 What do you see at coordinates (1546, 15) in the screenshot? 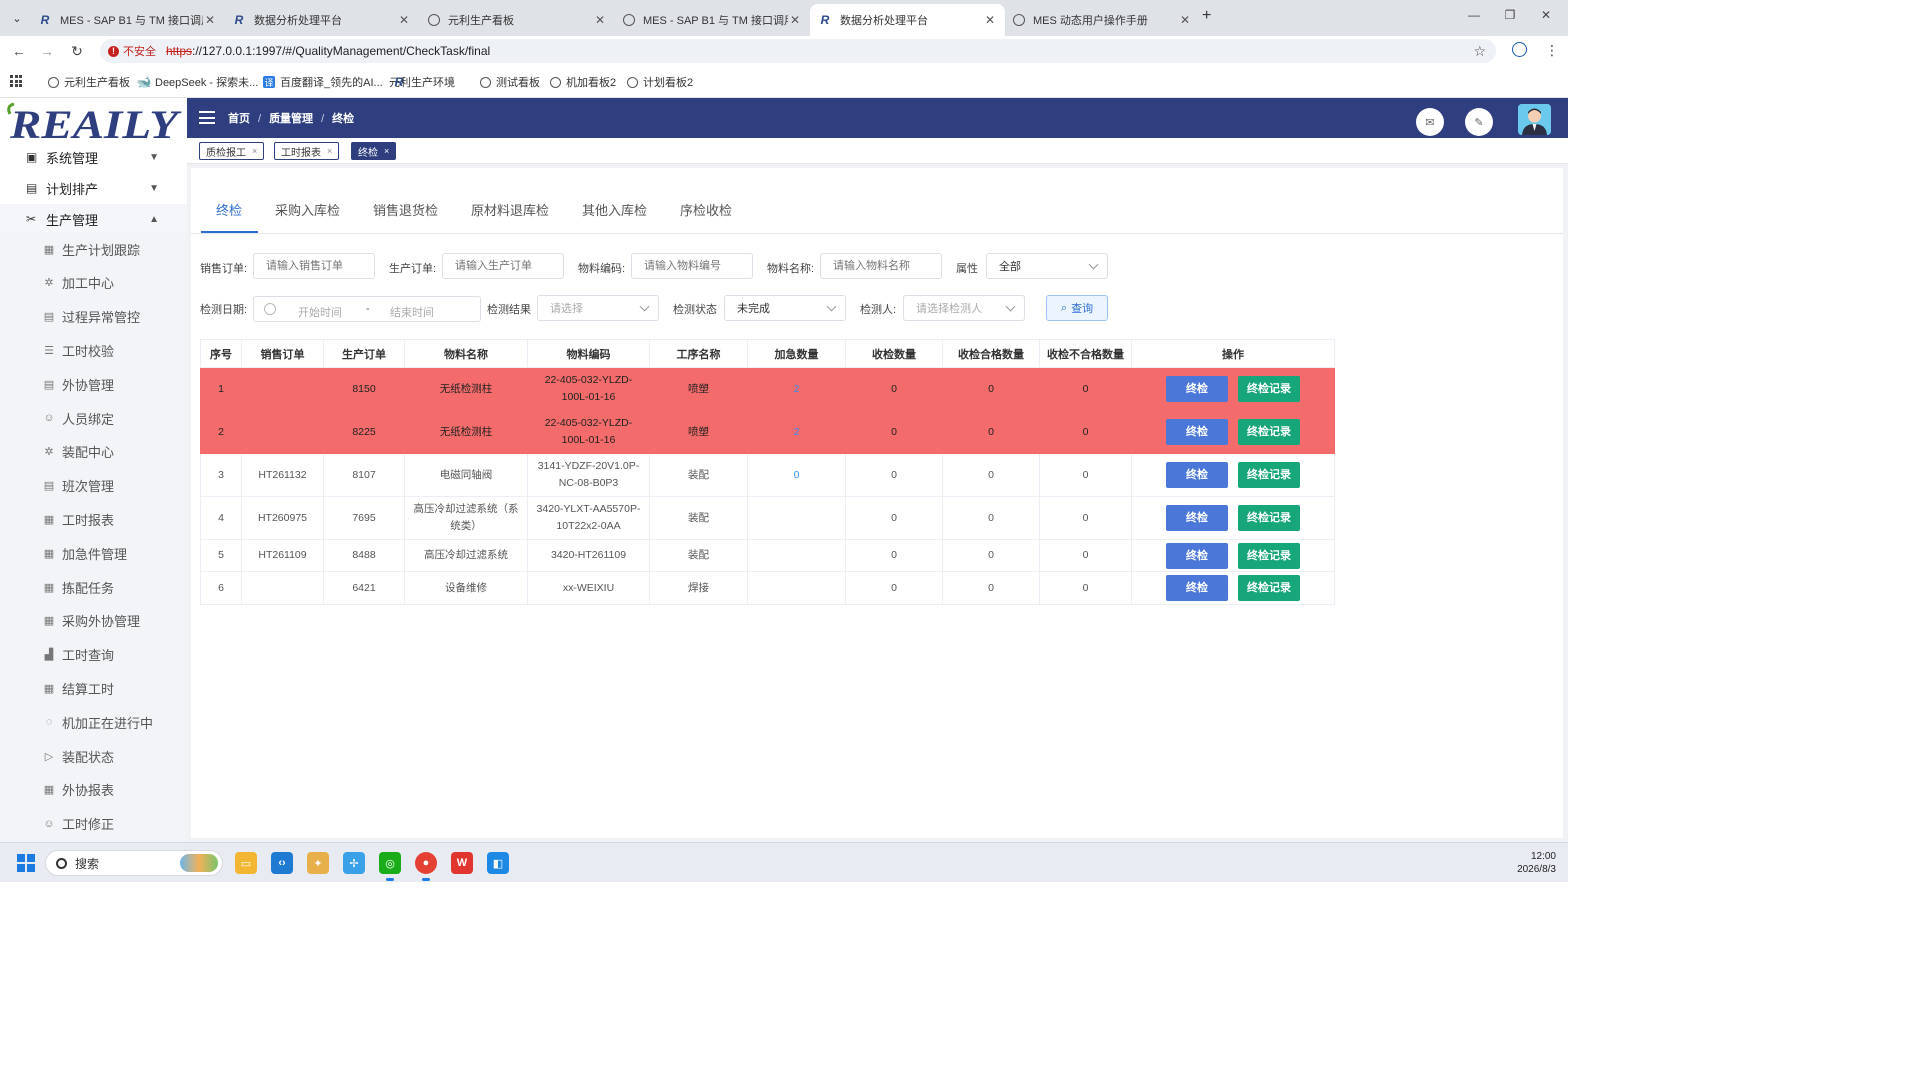
I see `close-window-icon: ✕` at bounding box center [1546, 15].